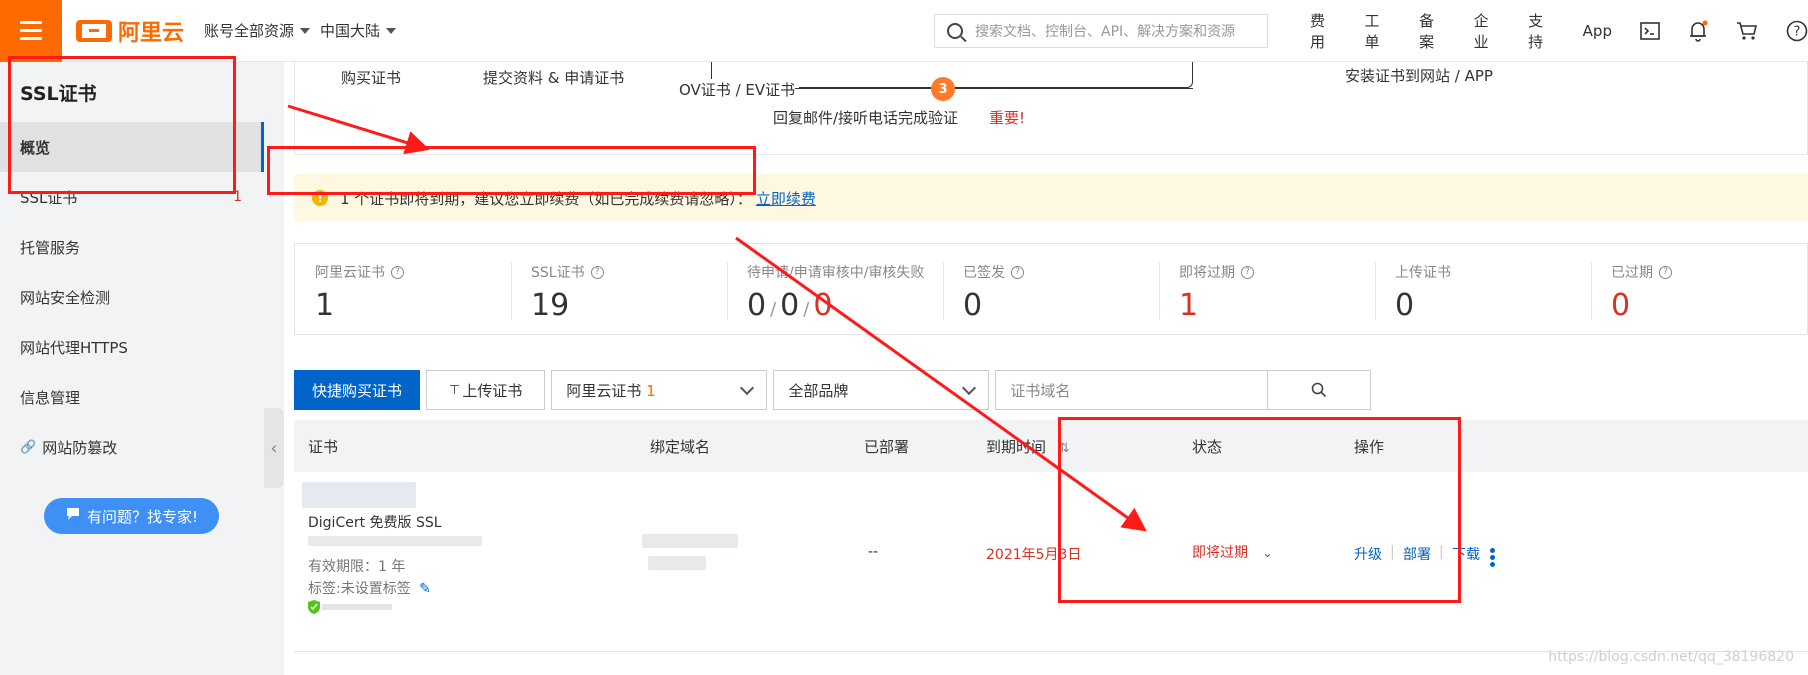  What do you see at coordinates (836, 273) in the screenshot?
I see `stat-label: 待申请/申请审核中/审核失败` at bounding box center [836, 273].